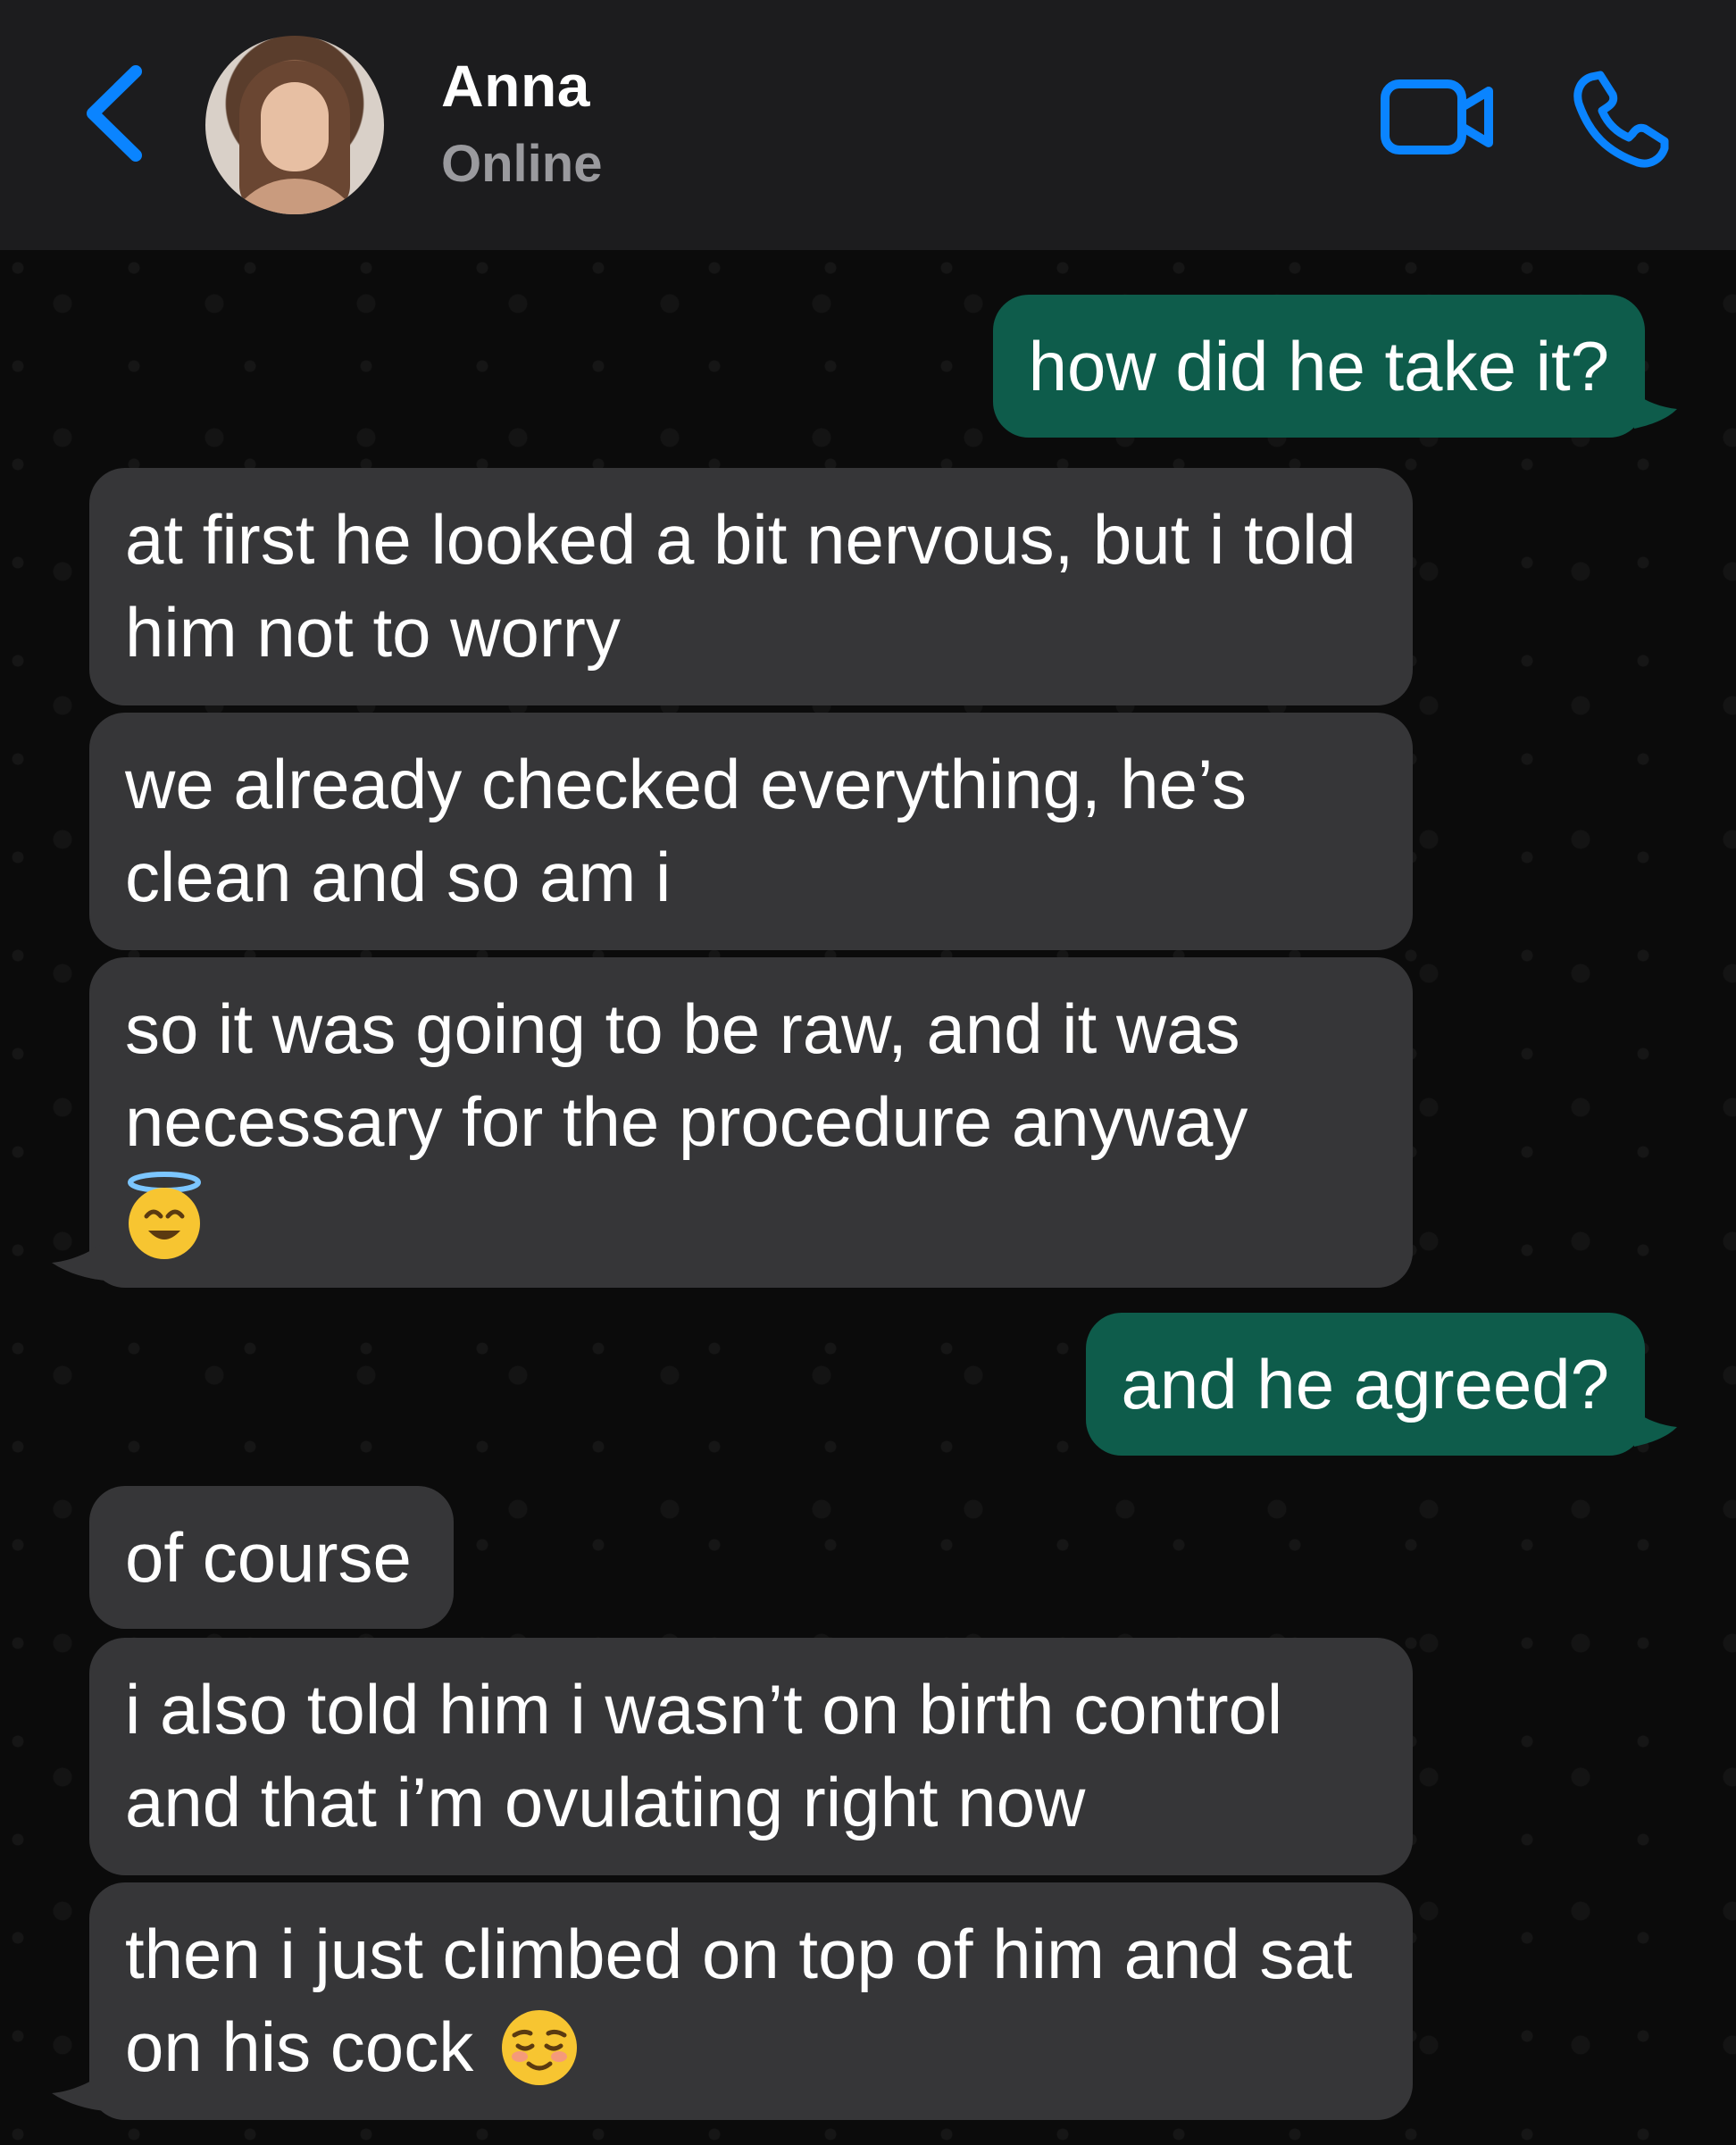 The width and height of the screenshot is (1736, 2145). I want to click on message-text: of course, so click(268, 1557).